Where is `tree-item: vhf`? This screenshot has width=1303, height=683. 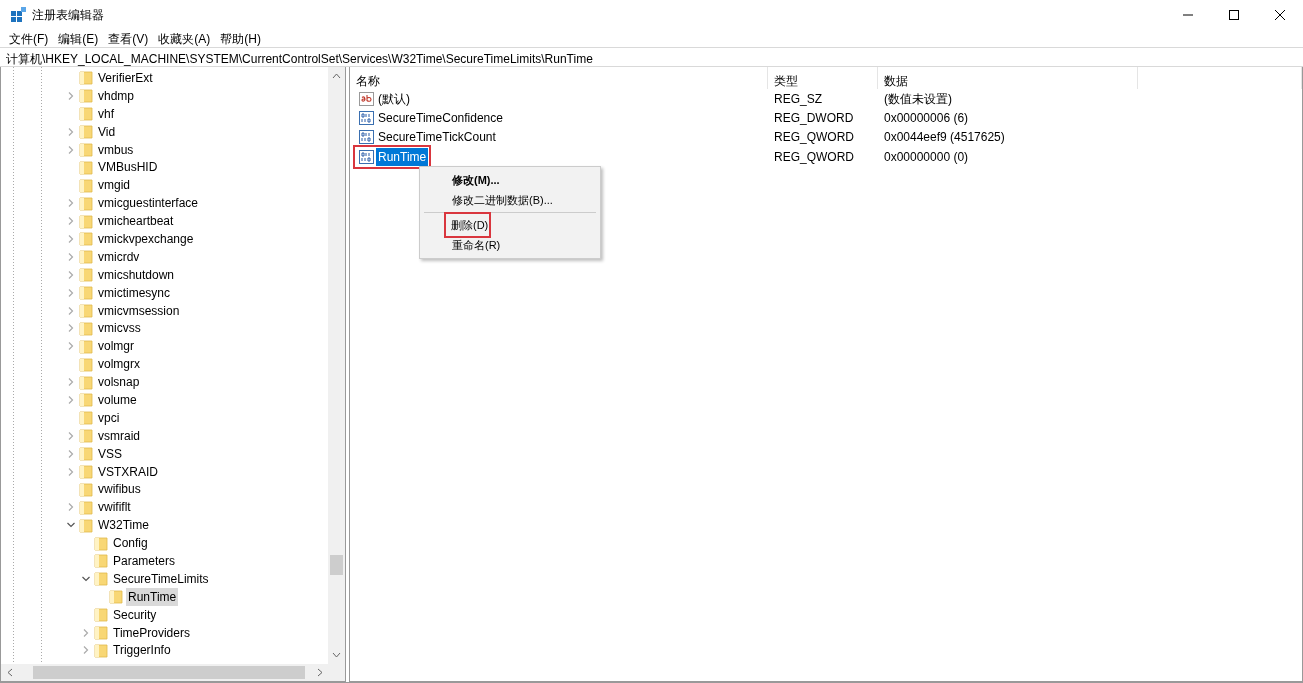 tree-item: vhf is located at coordinates (106, 113).